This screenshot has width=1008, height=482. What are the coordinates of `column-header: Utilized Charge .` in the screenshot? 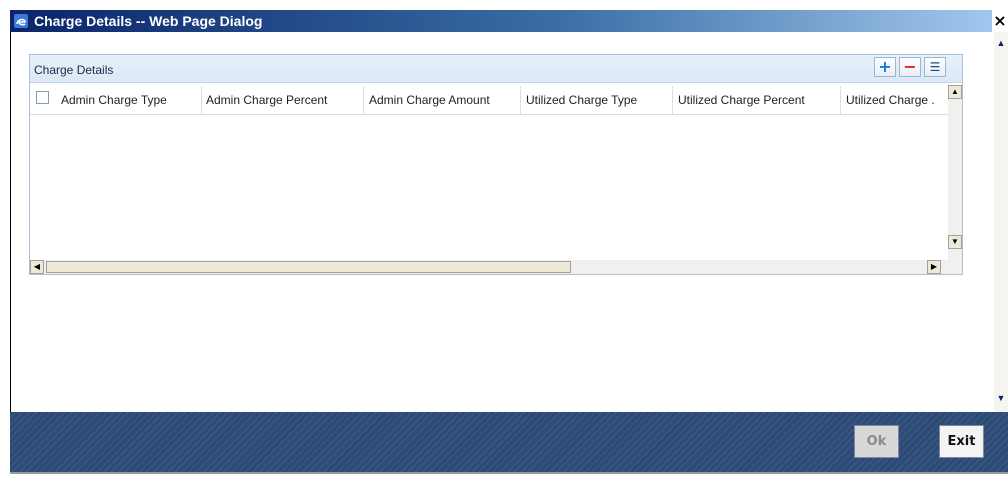 It's located at (896, 100).